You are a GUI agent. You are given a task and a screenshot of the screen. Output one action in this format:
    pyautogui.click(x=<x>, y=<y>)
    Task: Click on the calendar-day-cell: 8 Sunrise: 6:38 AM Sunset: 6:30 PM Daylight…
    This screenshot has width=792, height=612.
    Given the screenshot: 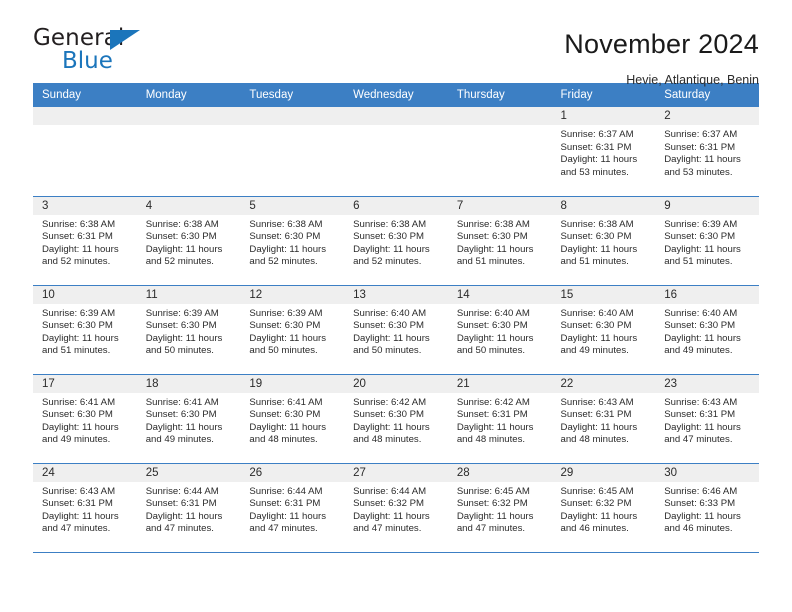 What is the action you would take?
    pyautogui.click(x=603, y=241)
    